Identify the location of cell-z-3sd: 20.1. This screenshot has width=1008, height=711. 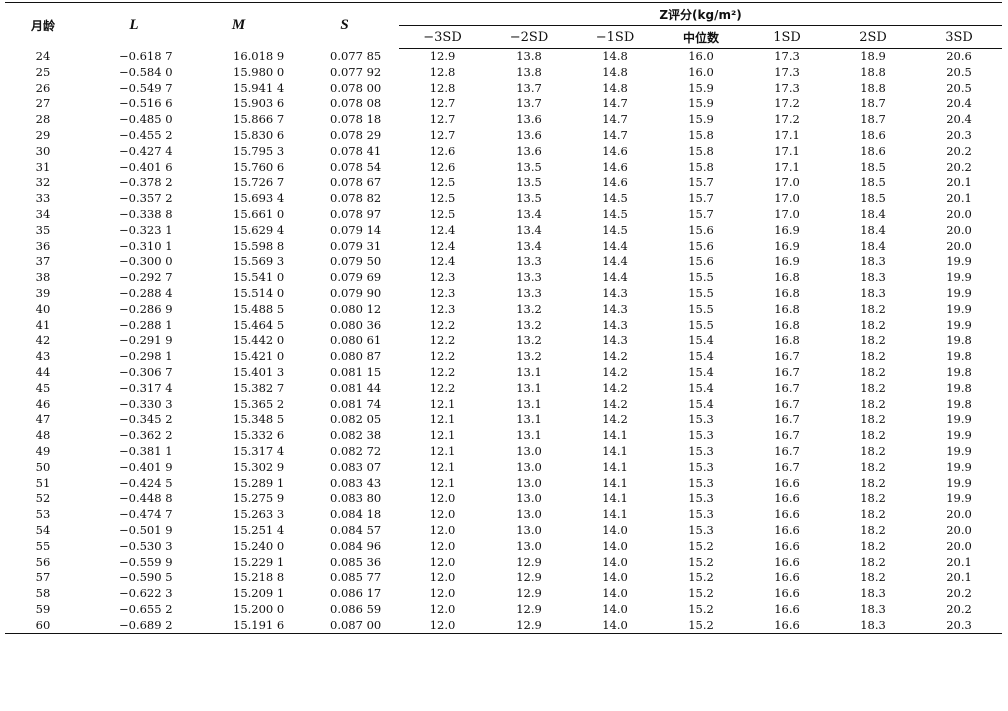
(959, 198).